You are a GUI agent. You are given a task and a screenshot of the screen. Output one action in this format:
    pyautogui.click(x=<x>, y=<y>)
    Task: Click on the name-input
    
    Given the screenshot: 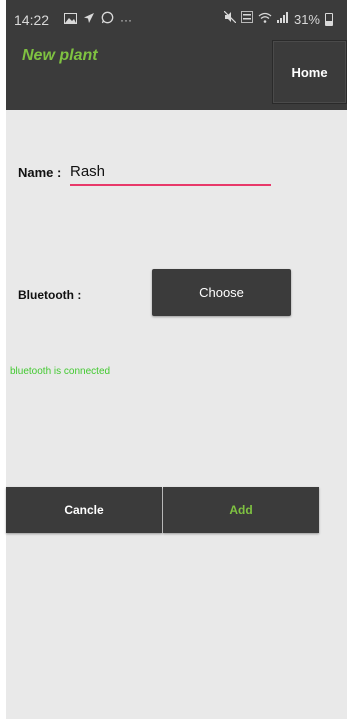 What is the action you would take?
    pyautogui.click(x=170, y=171)
    